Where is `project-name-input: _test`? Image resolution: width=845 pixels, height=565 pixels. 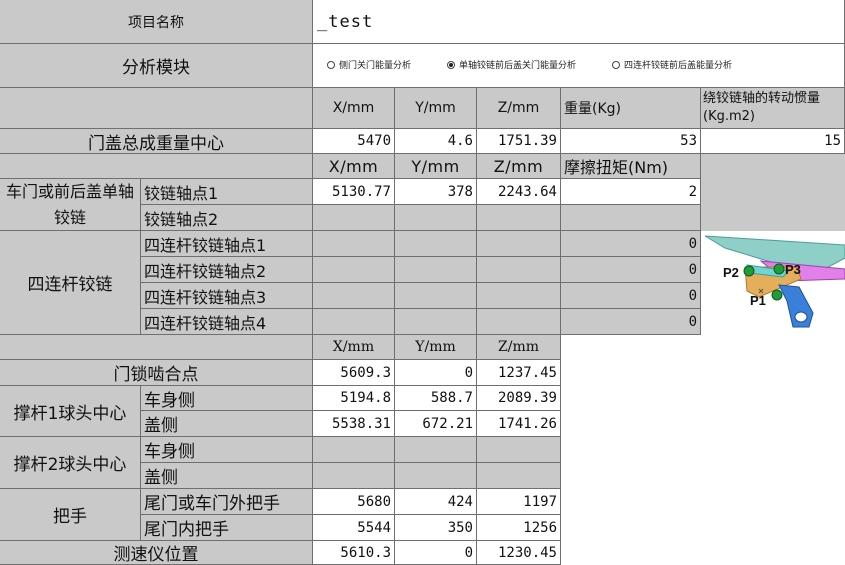 project-name-input: _test is located at coordinates (579, 22).